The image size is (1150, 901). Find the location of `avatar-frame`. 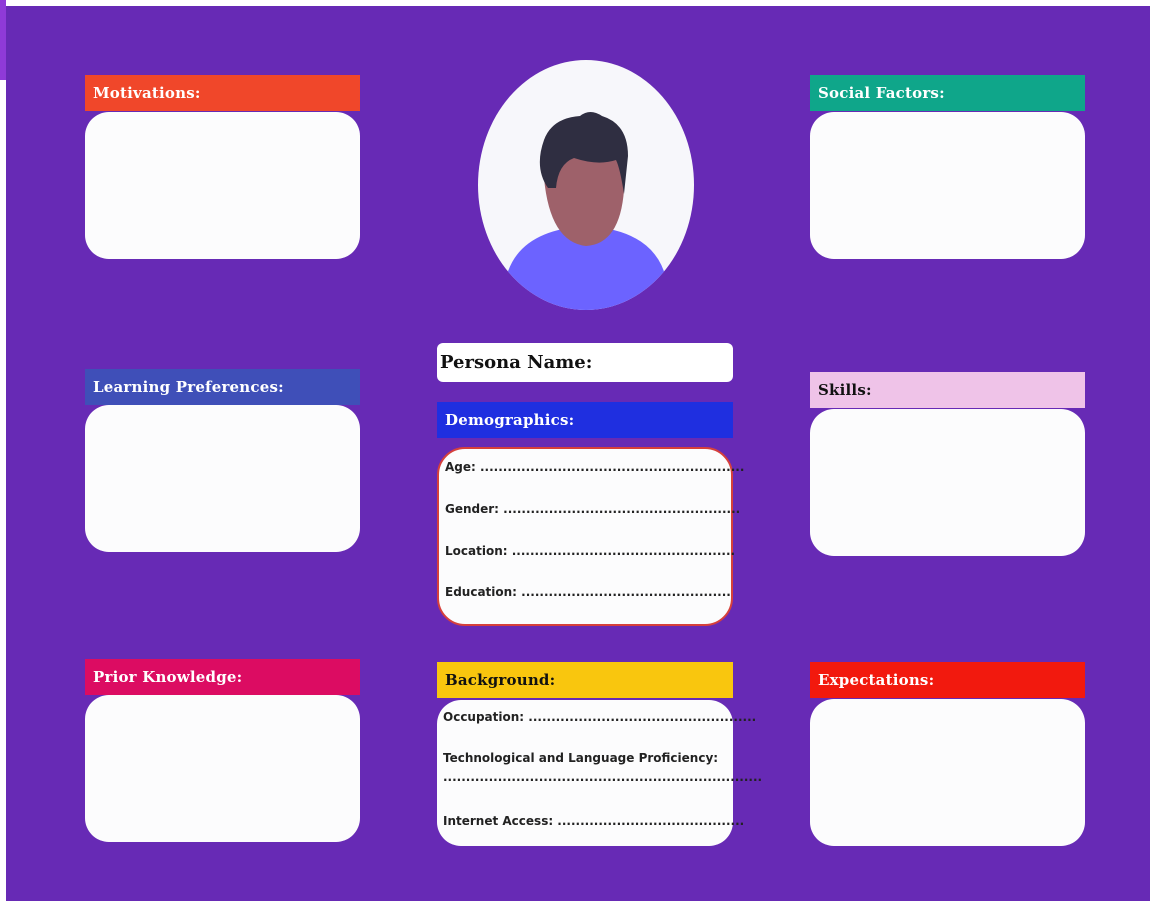

avatar-frame is located at coordinates (586, 185).